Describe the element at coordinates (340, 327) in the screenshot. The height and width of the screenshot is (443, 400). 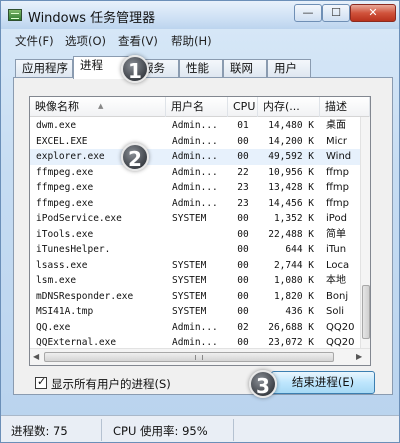
I see `process-description: QQ20` at that location.